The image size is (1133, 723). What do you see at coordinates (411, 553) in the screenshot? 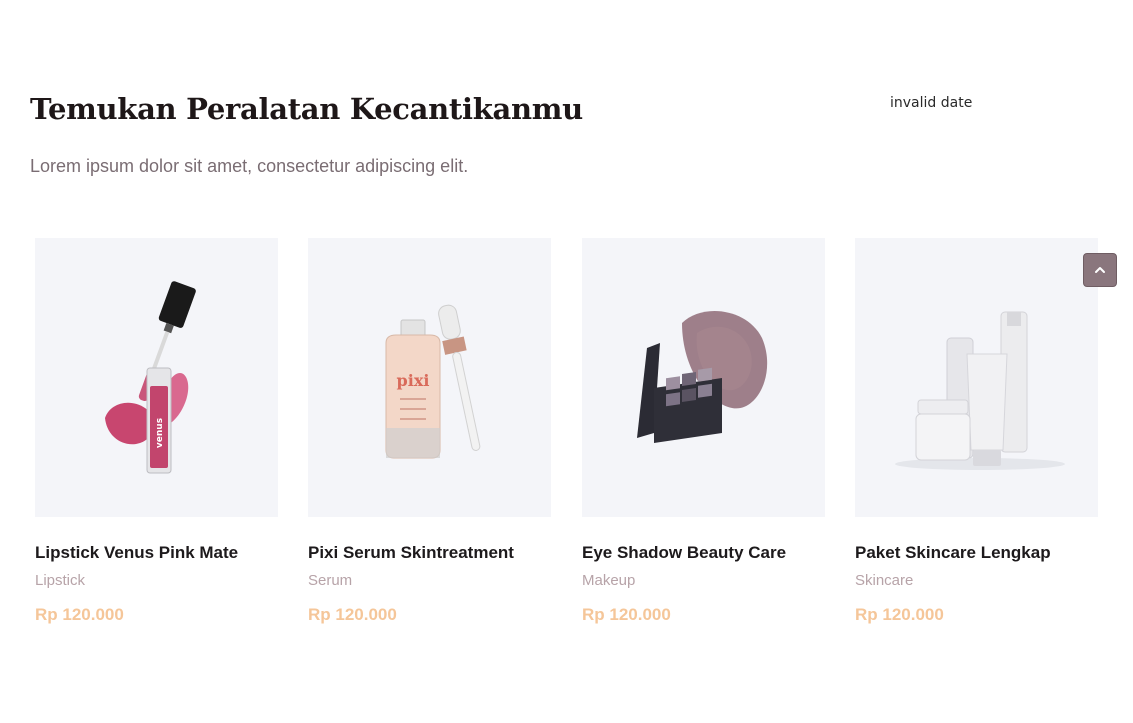
I see `product-name: Pixi Serum Skintreatment` at bounding box center [411, 553].